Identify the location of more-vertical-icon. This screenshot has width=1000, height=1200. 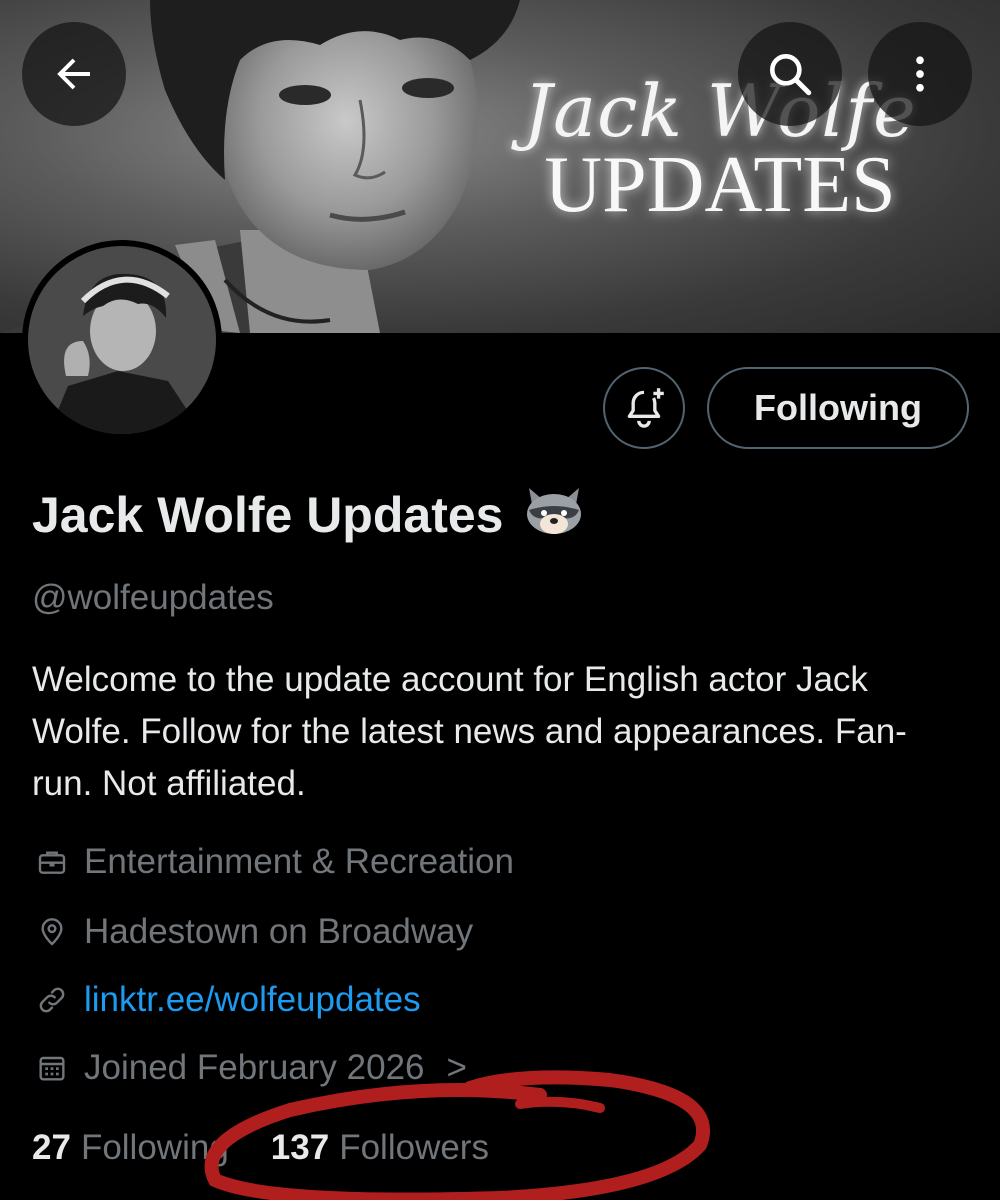
(920, 74).